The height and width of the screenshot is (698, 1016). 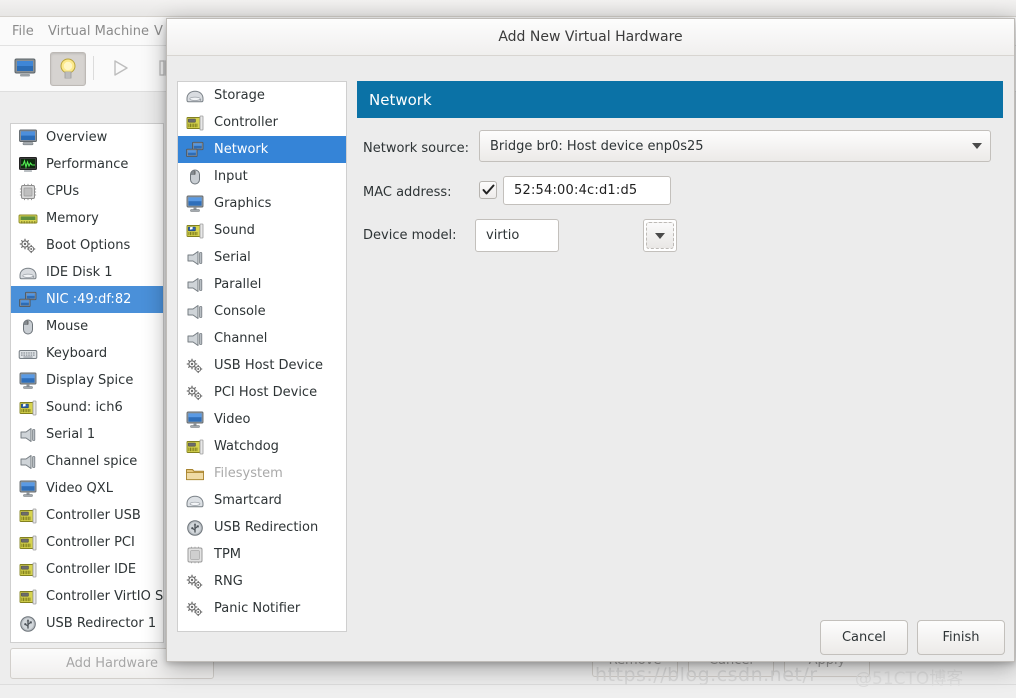 What do you see at coordinates (262, 176) in the screenshot?
I see `device-type-item: Input` at bounding box center [262, 176].